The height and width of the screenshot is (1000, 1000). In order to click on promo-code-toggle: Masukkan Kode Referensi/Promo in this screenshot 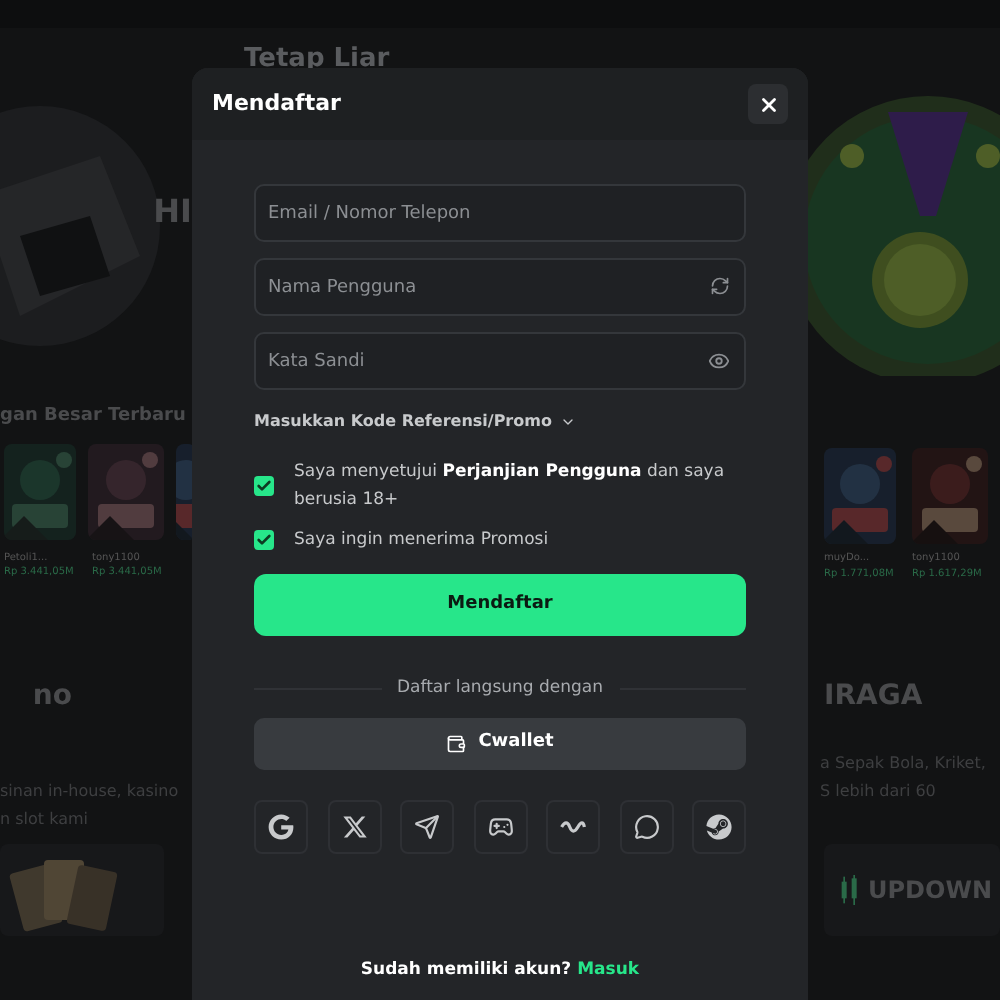, I will do `click(415, 422)`.